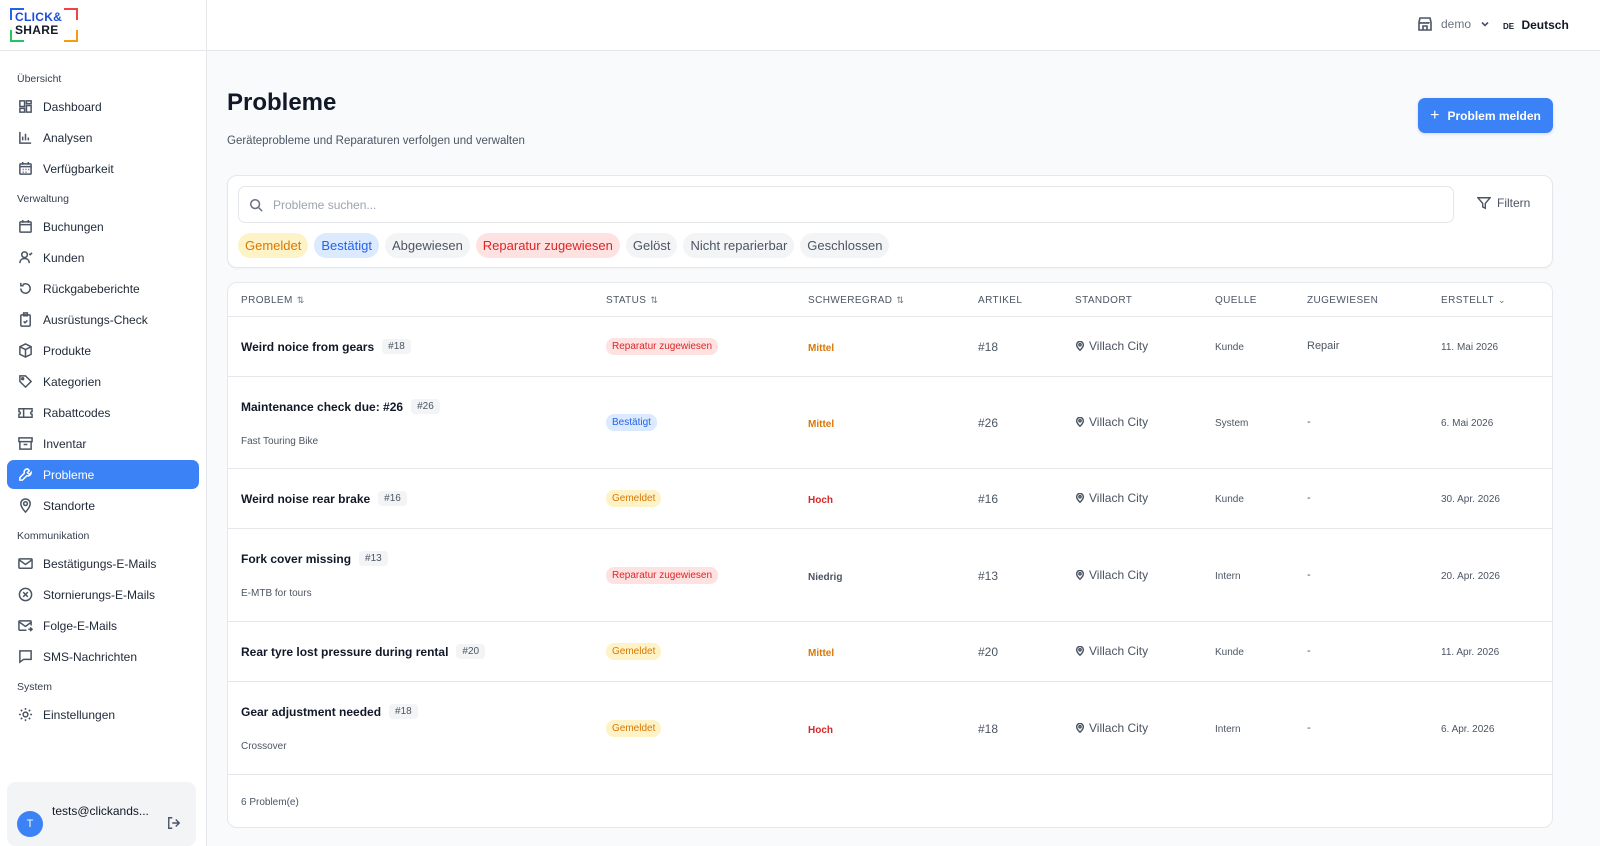 This screenshot has height=846, width=1600. What do you see at coordinates (1309, 575) in the screenshot?
I see `assigned-cell: -` at bounding box center [1309, 575].